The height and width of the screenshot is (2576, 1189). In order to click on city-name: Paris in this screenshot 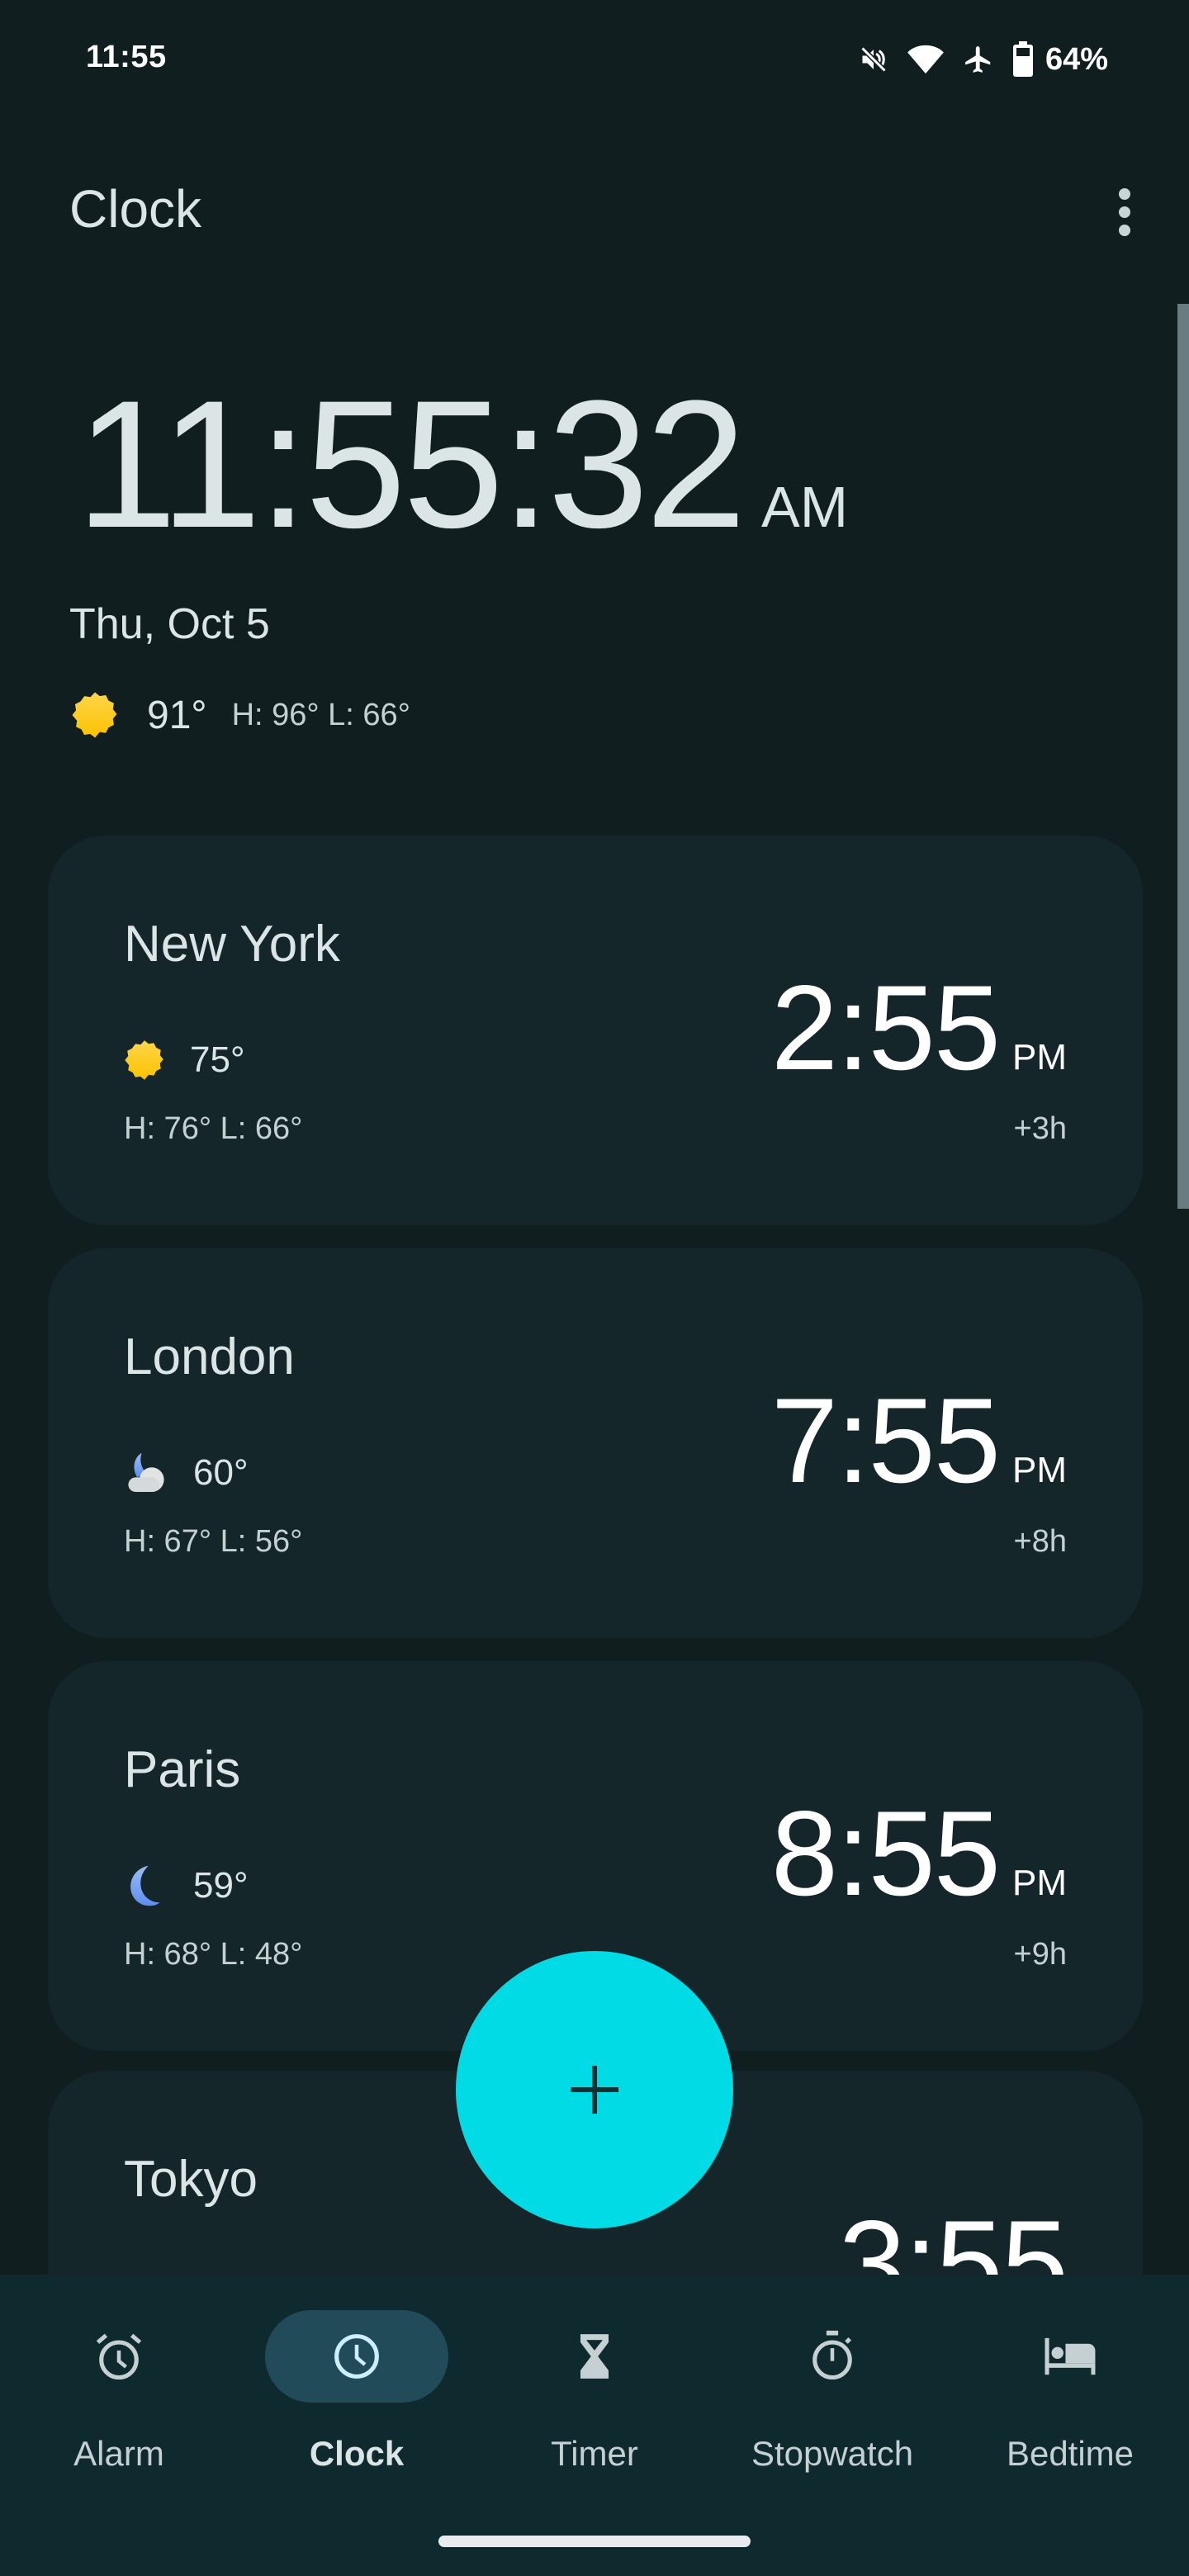, I will do `click(182, 1769)`.